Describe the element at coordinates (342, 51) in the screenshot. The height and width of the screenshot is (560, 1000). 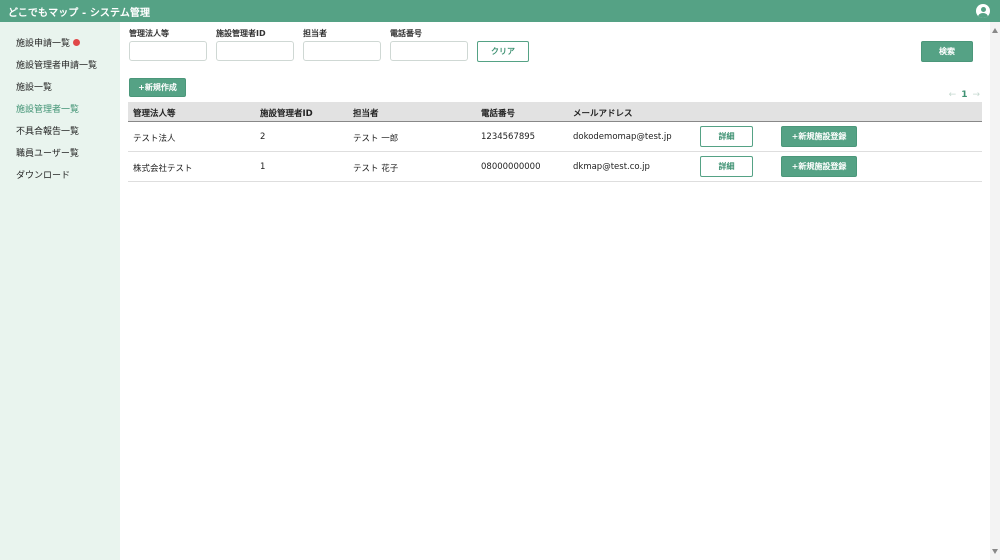
I see `person-filter-input` at that location.